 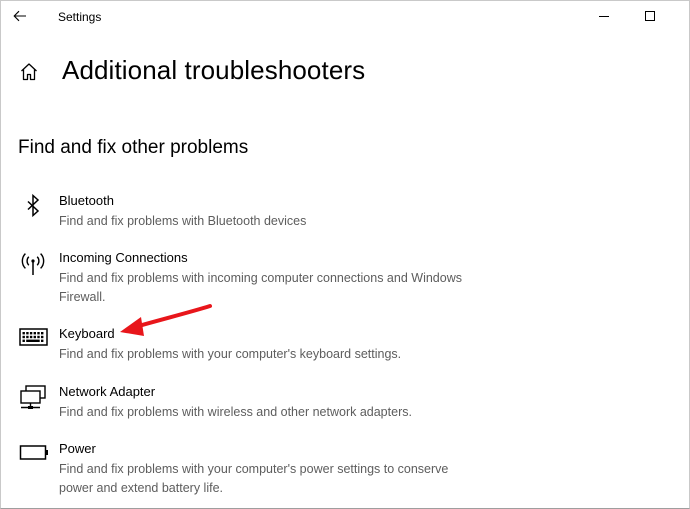 I want to click on bluetooth-icon, so click(x=33, y=205).